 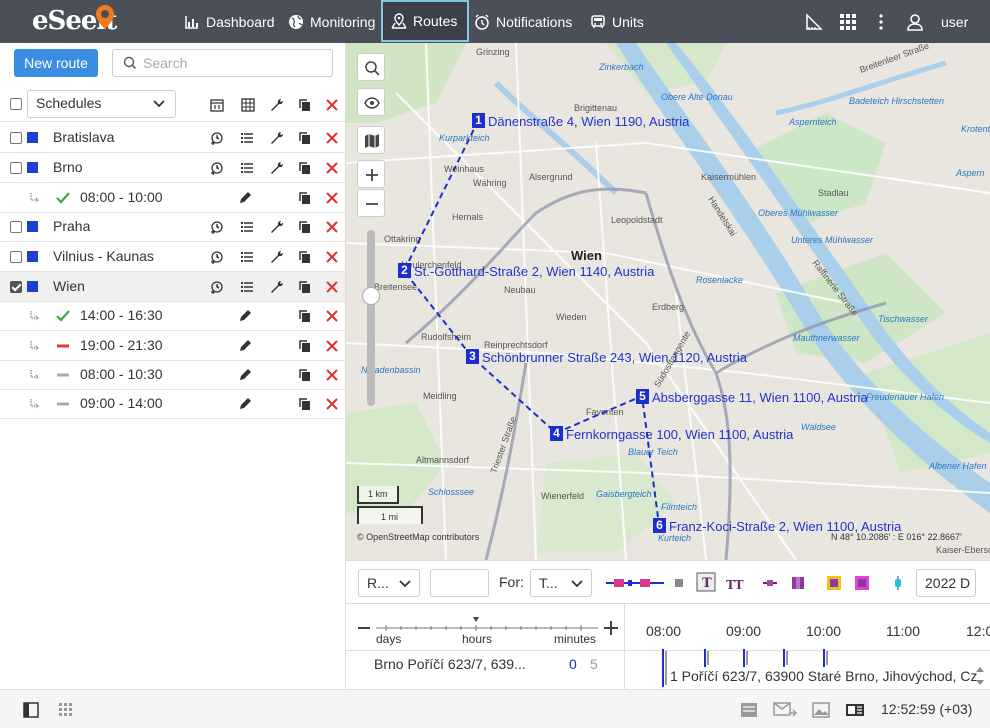 I want to click on nav-units: Units, so click(x=617, y=21).